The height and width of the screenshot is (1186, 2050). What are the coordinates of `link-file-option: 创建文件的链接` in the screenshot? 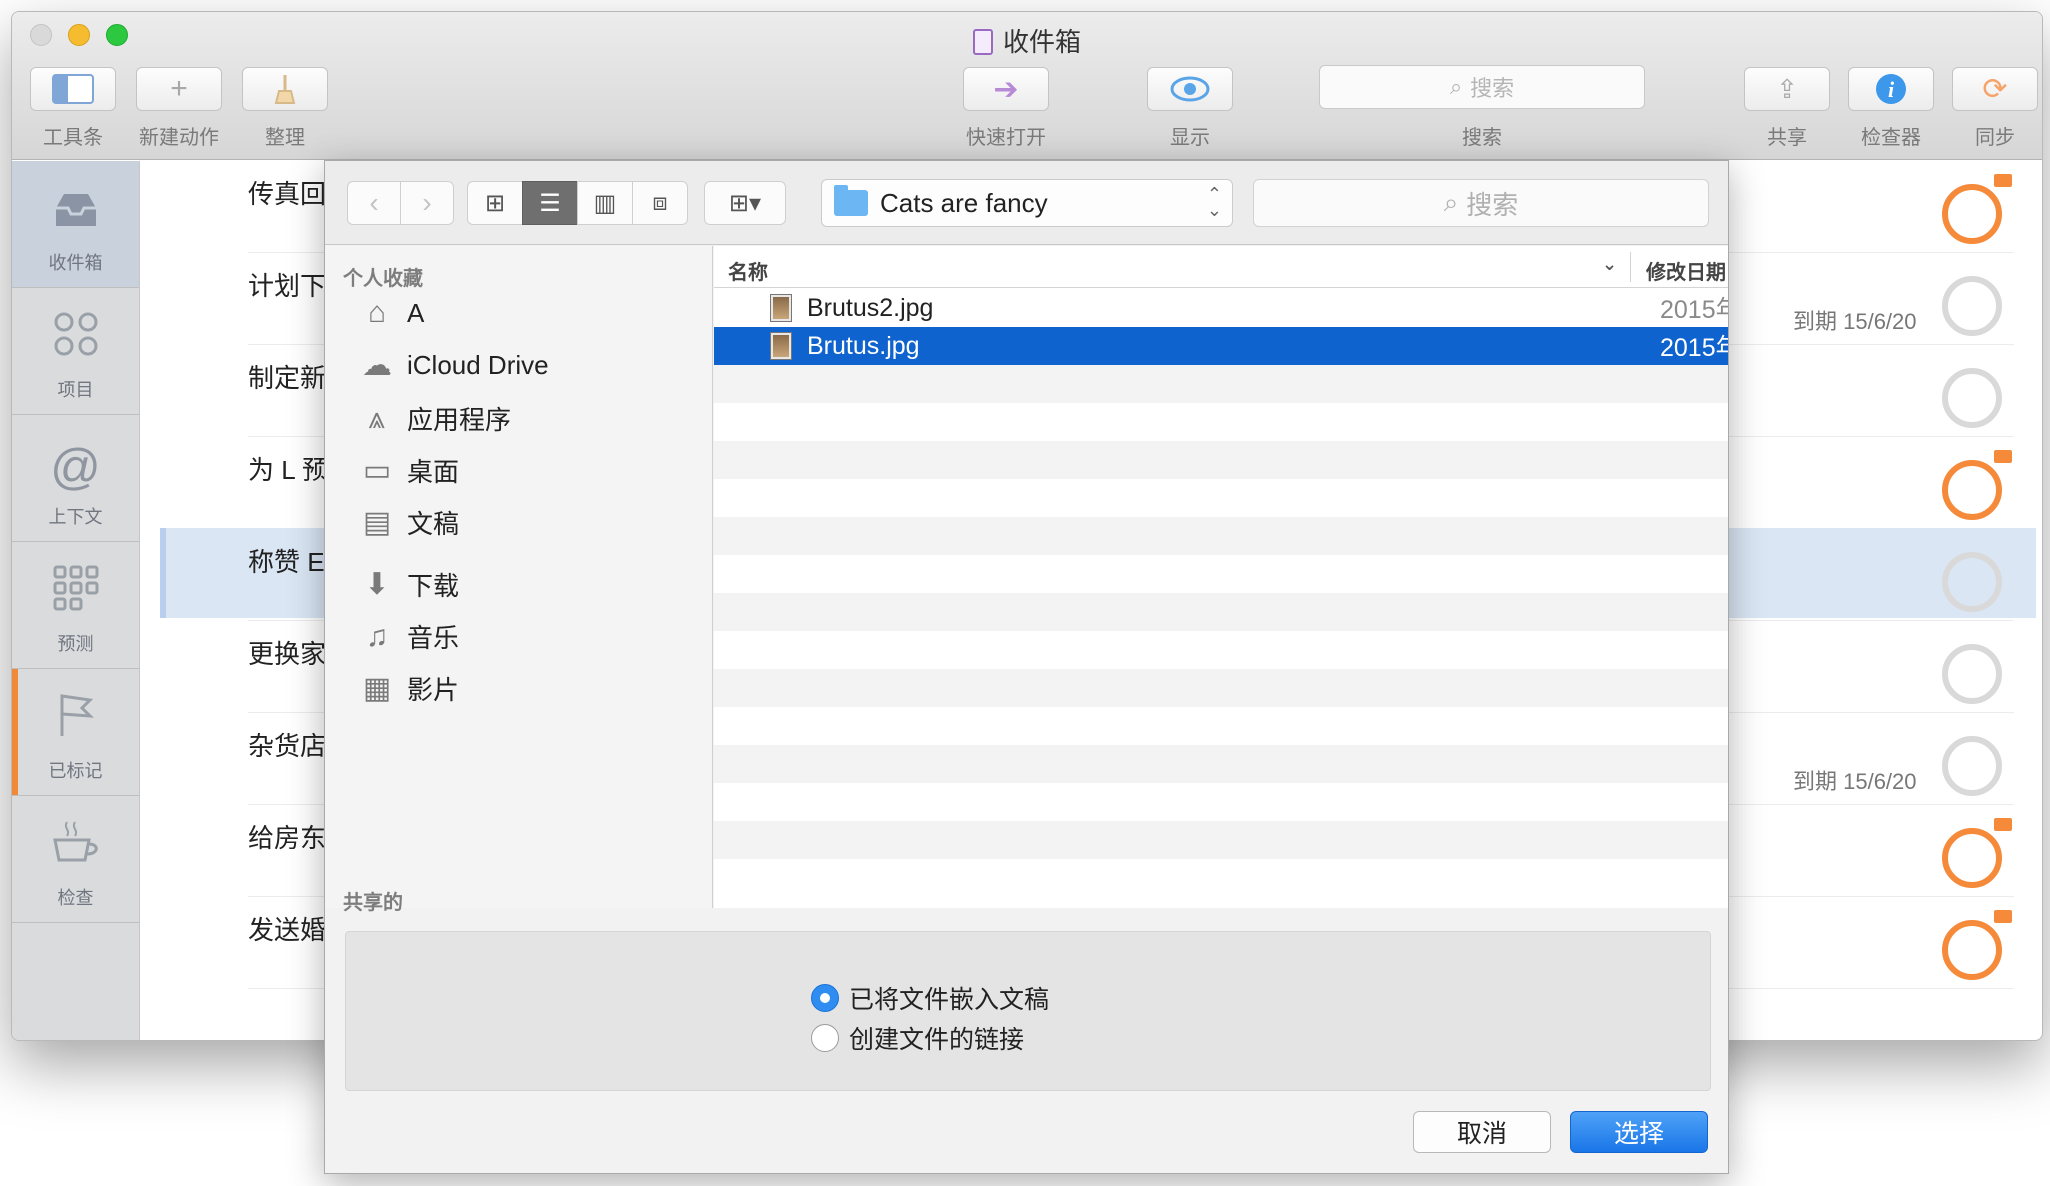 It's located at (917, 1038).